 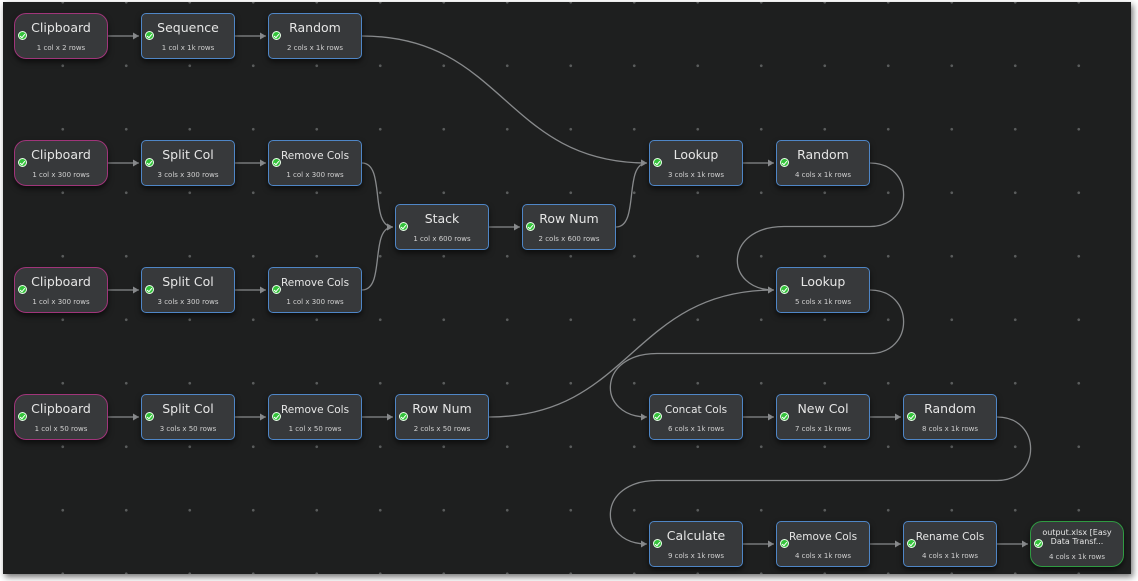 I want to click on node-dimensions: 2 cols x 600 rows, so click(x=569, y=239).